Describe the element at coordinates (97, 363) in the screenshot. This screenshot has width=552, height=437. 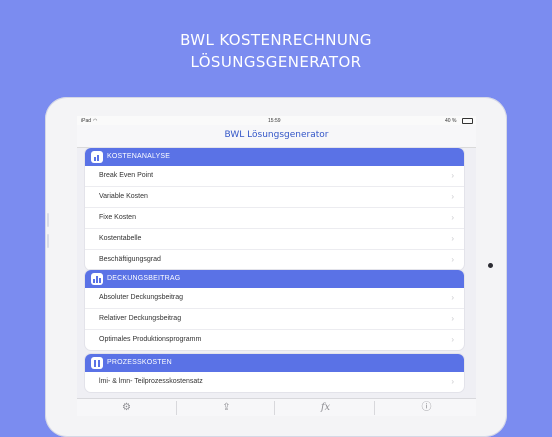
I see `process-icon` at that location.